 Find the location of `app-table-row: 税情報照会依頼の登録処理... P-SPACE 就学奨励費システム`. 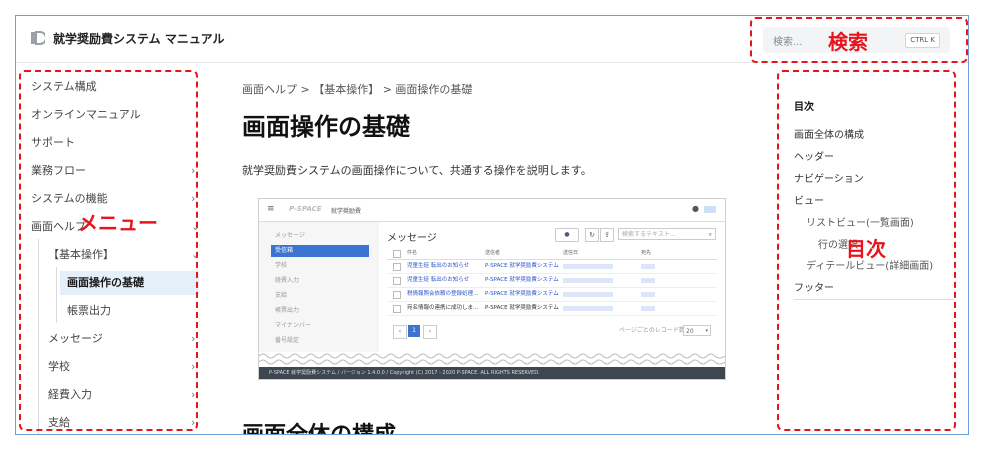

app-table-row: 税情報照会依頼の登録処理... P-SPACE 就学奨励費システム is located at coordinates (552, 295).